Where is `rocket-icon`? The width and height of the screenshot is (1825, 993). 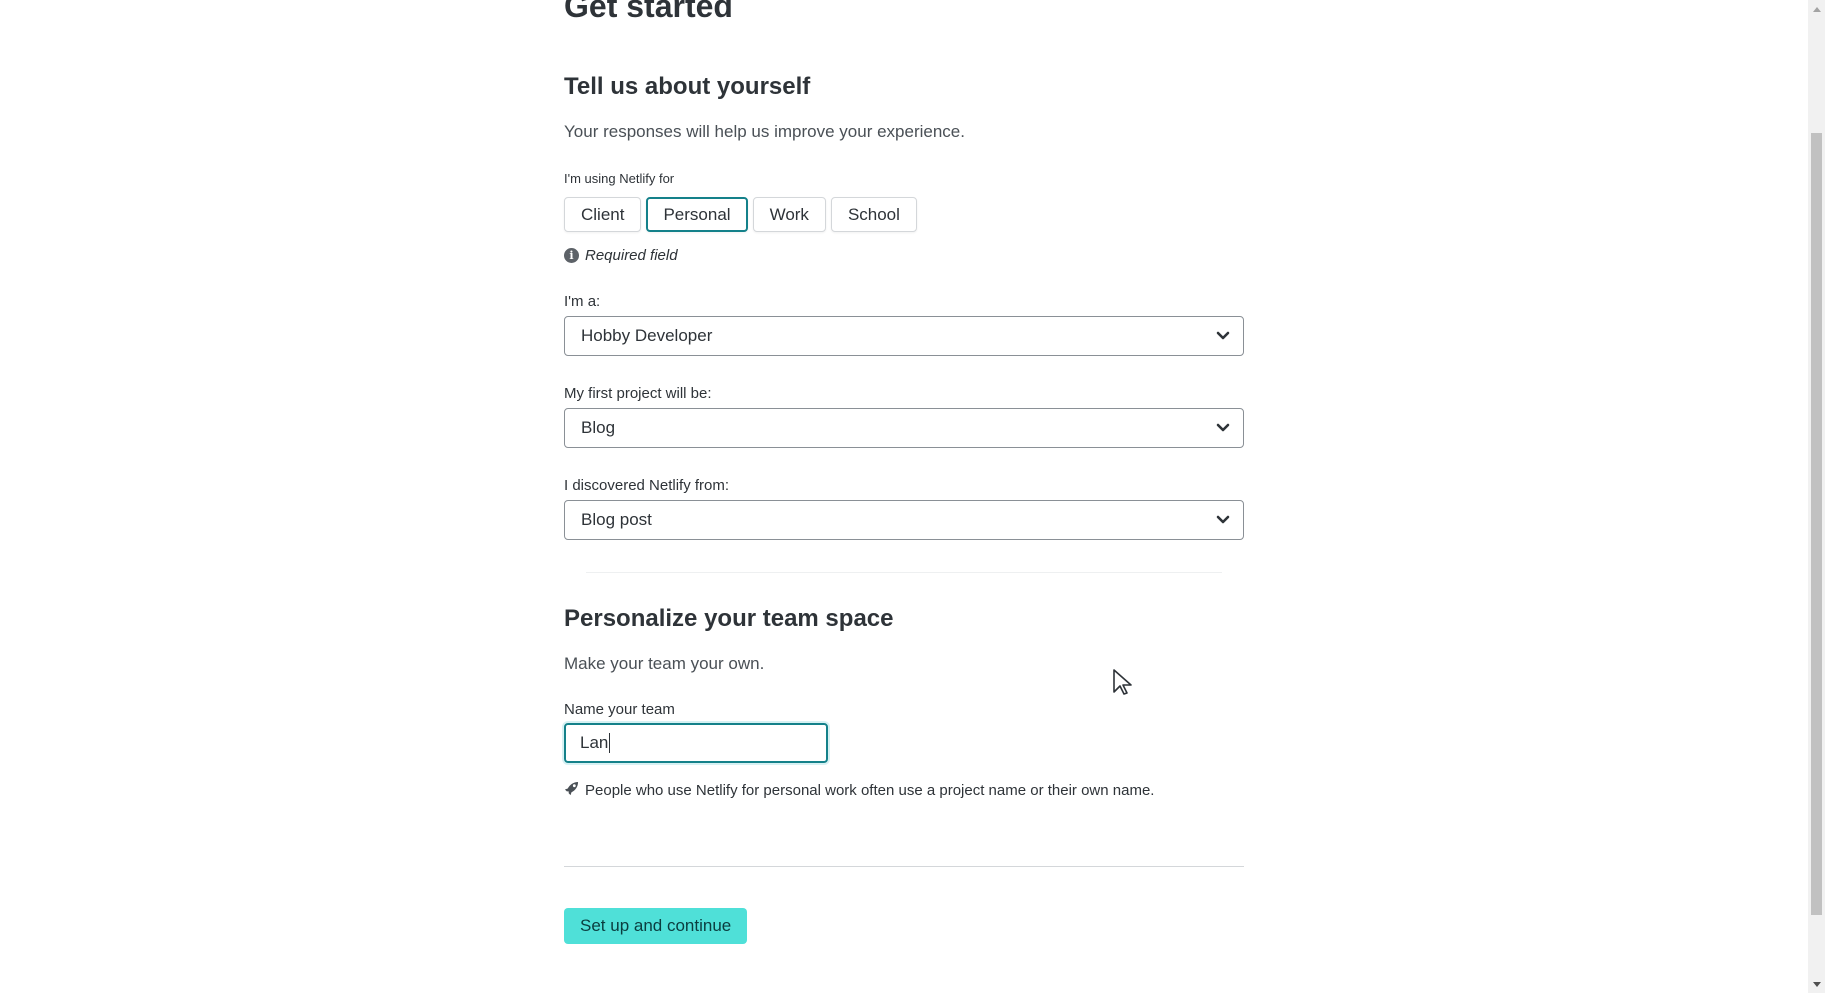
rocket-icon is located at coordinates (571, 790).